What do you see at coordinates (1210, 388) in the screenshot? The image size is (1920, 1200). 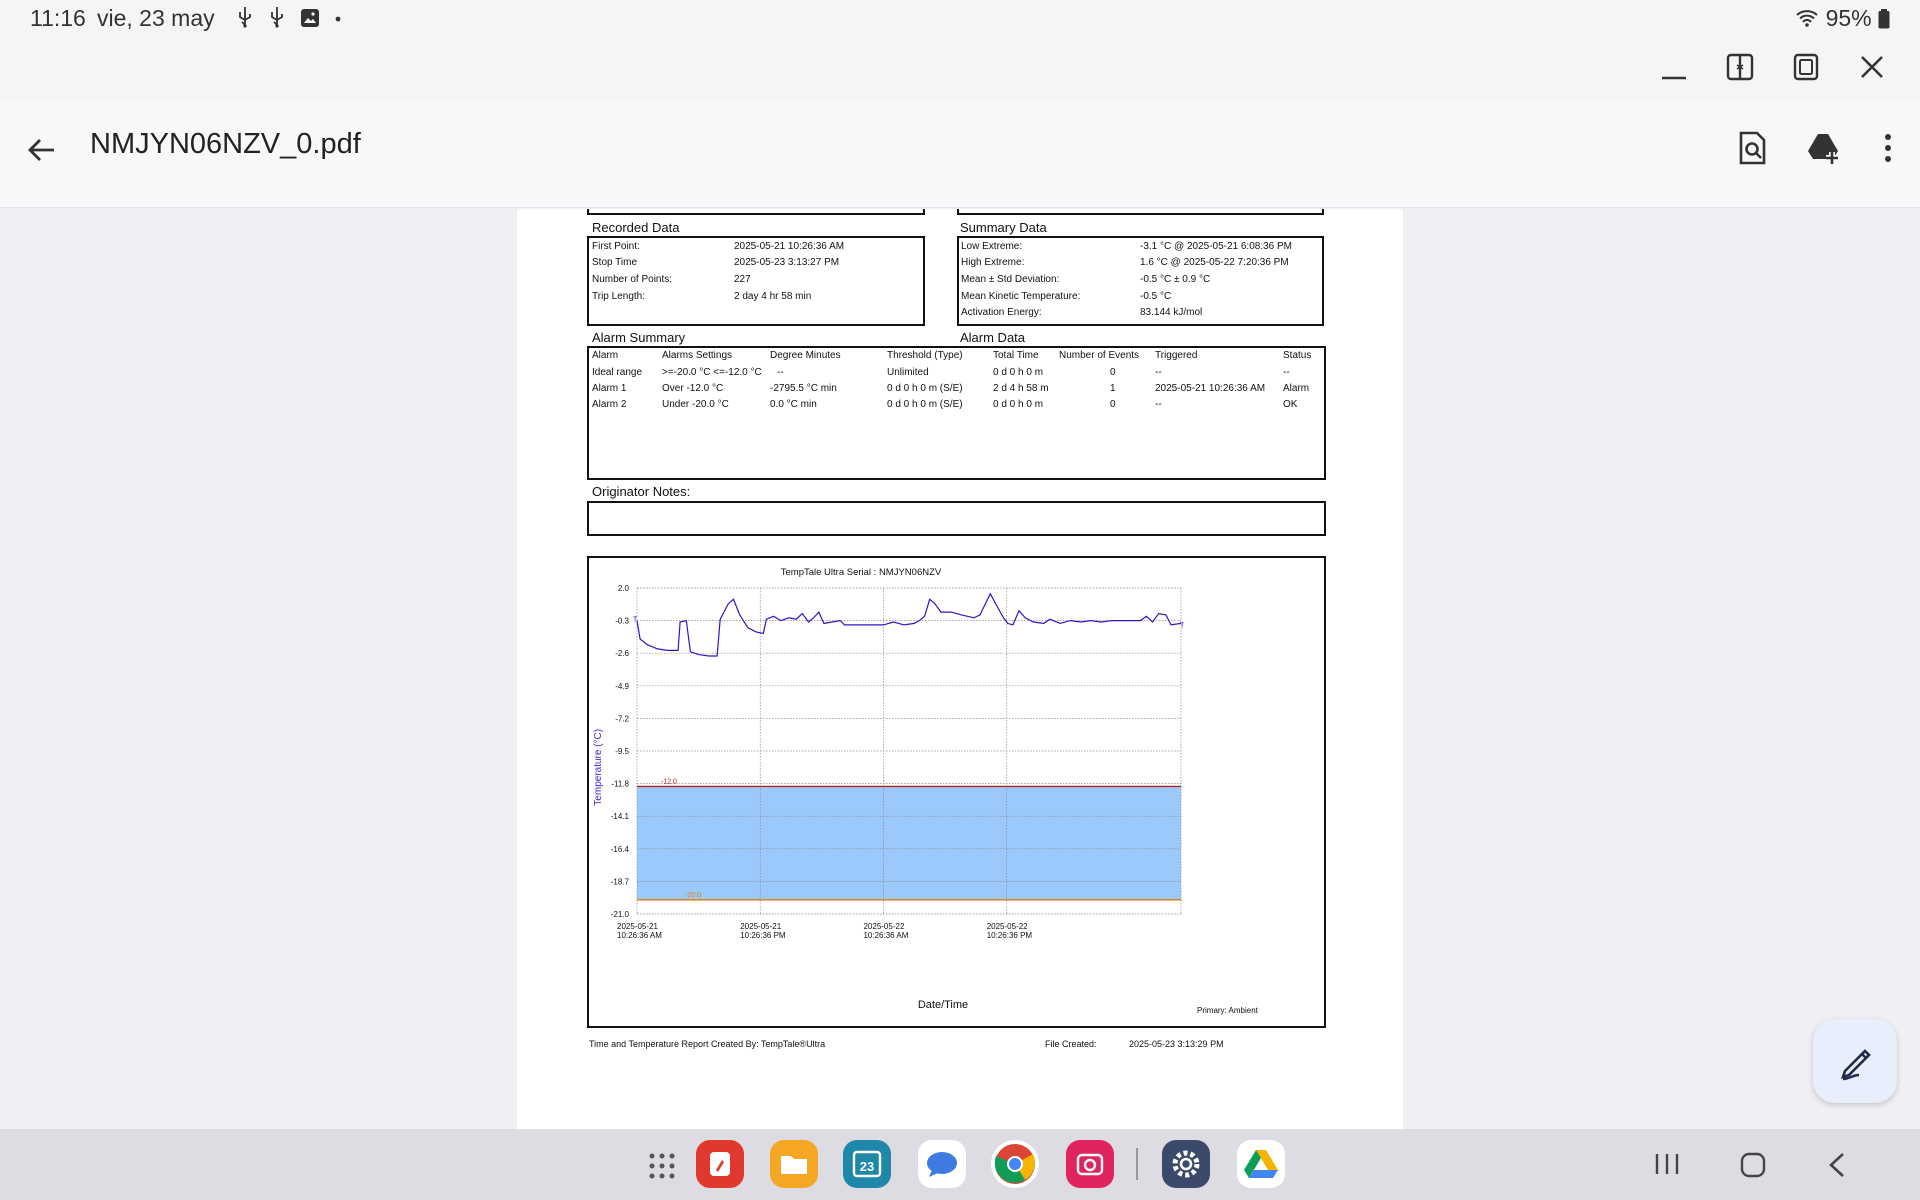 I see `alarm-cell: 2025-05-21 10:26:36 AM` at bounding box center [1210, 388].